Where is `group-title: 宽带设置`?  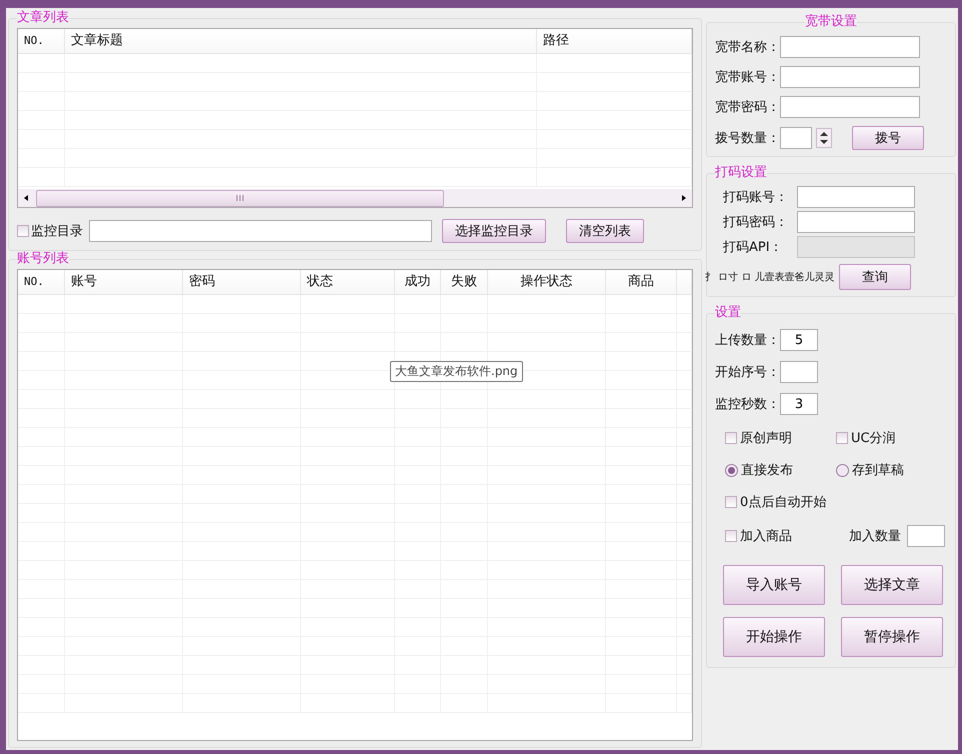
group-title: 宽带设置 is located at coordinates (831, 22).